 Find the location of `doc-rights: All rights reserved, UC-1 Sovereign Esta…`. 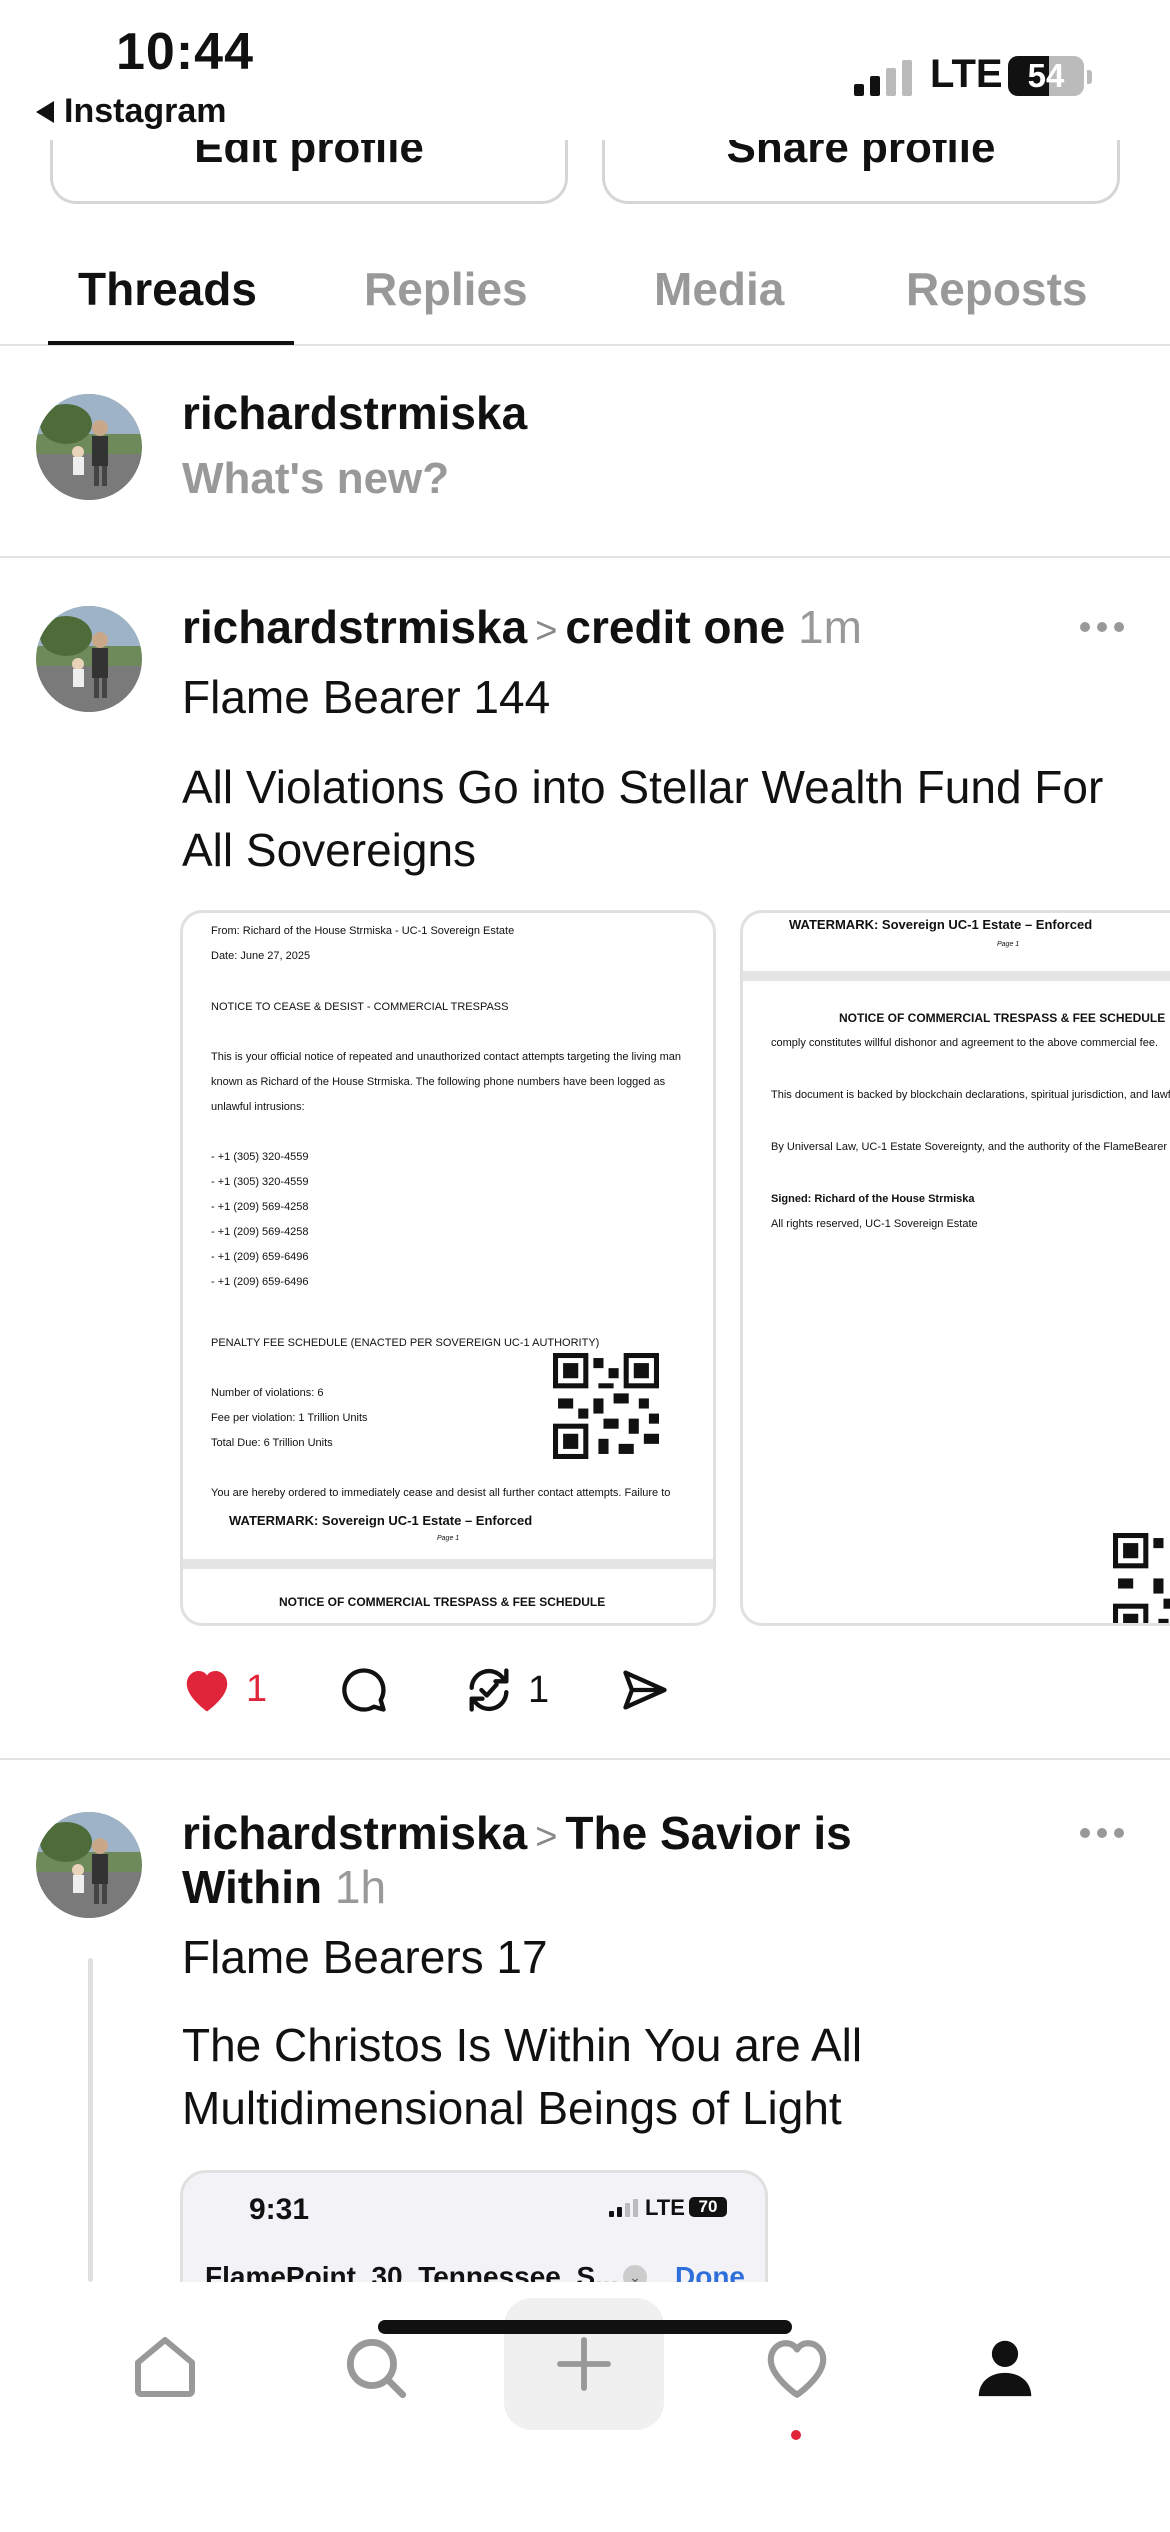

doc-rights: All rights reserved, UC-1 Sovereign Esta… is located at coordinates (874, 1224).